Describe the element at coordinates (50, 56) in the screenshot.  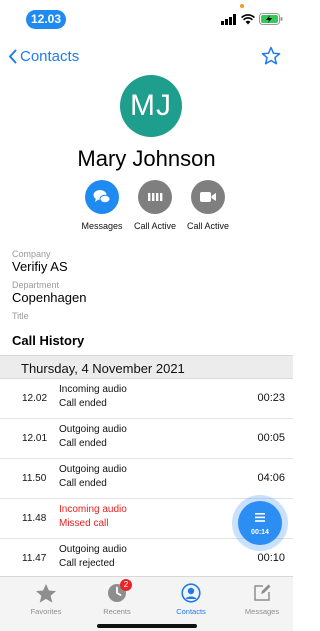
I see `back-label: Contacts` at that location.